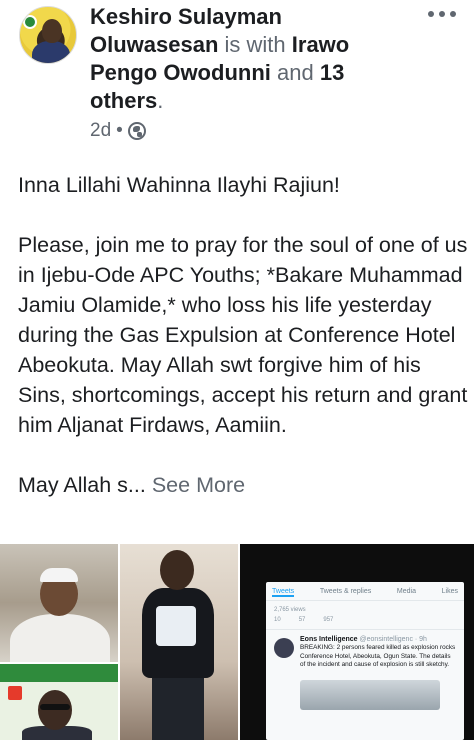 The height and width of the screenshot is (740, 474). Describe the element at coordinates (52, 31) in the screenshot. I see `avatar-figure-face` at that location.